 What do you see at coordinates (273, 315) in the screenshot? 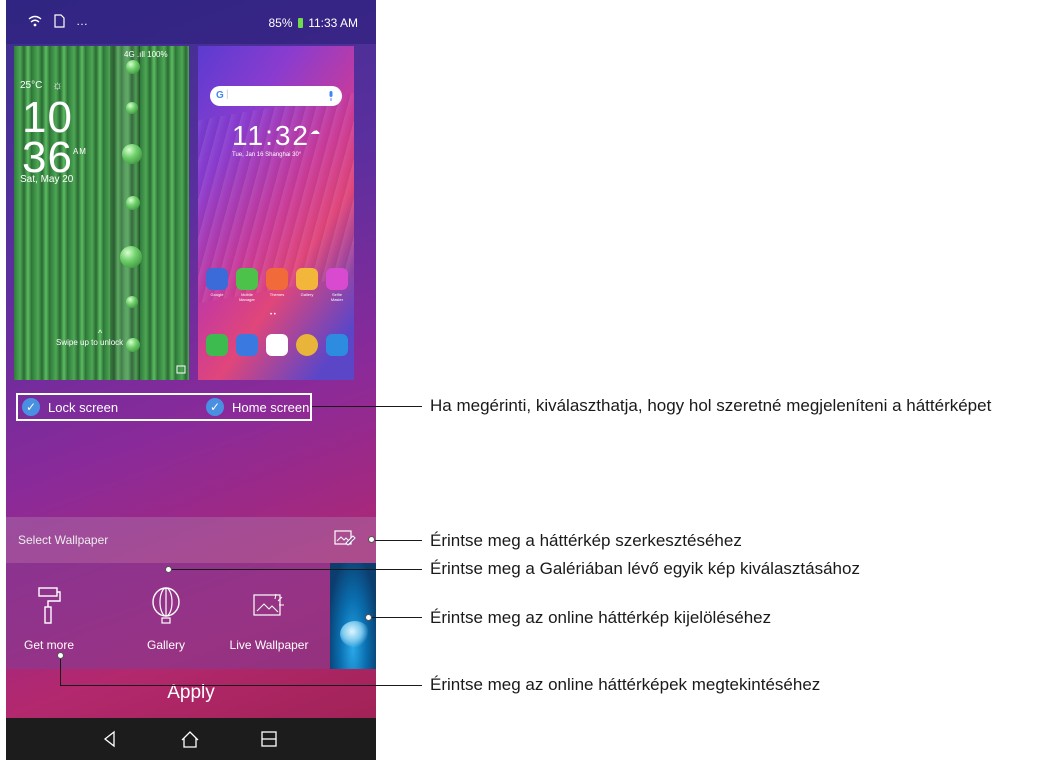
I see `page-indicator: • •` at bounding box center [273, 315].